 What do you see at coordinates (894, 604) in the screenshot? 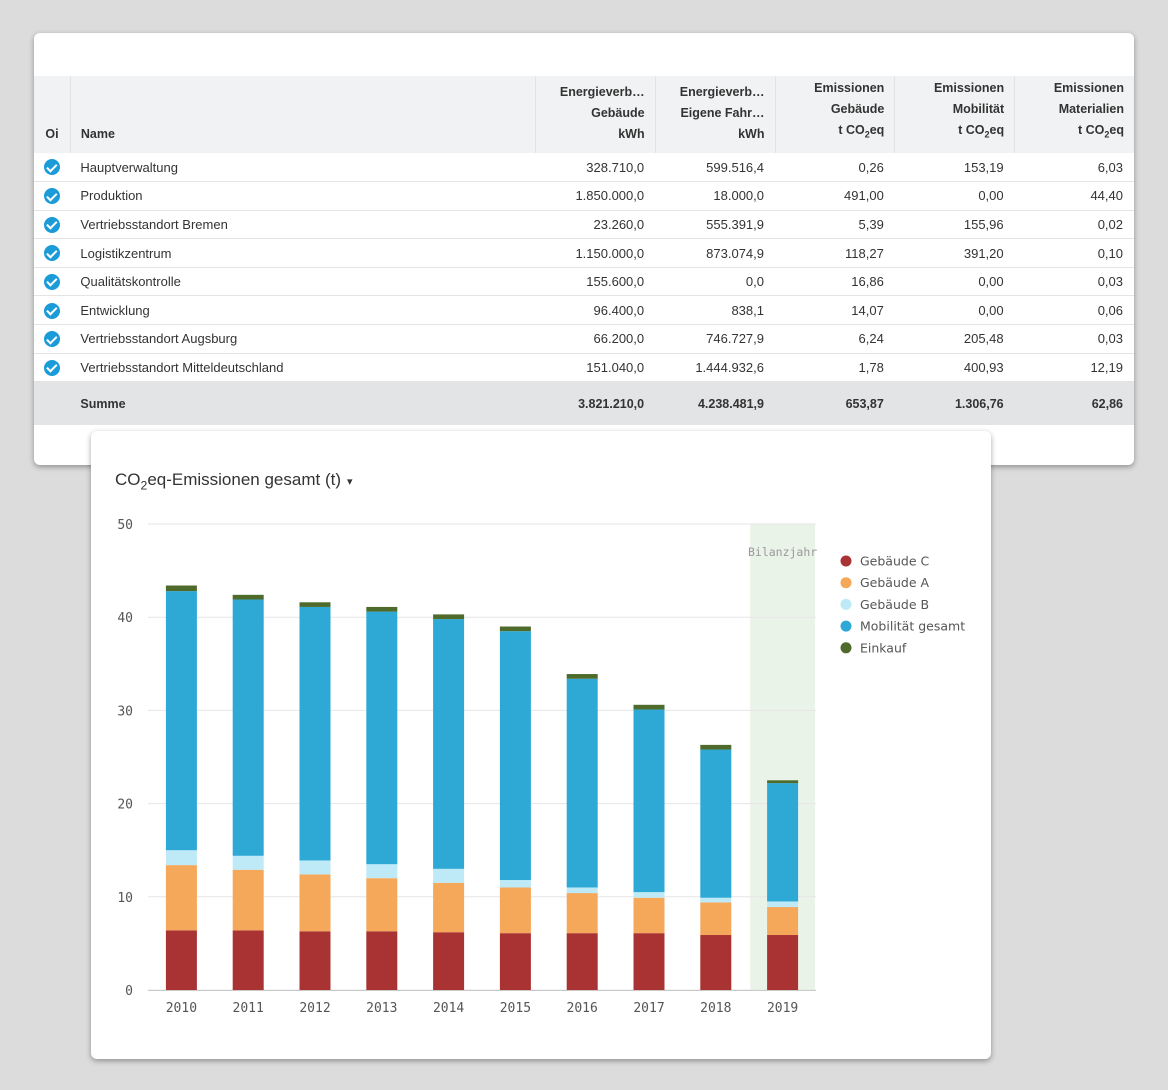
I see `legend-item: Gebäude B` at bounding box center [894, 604].